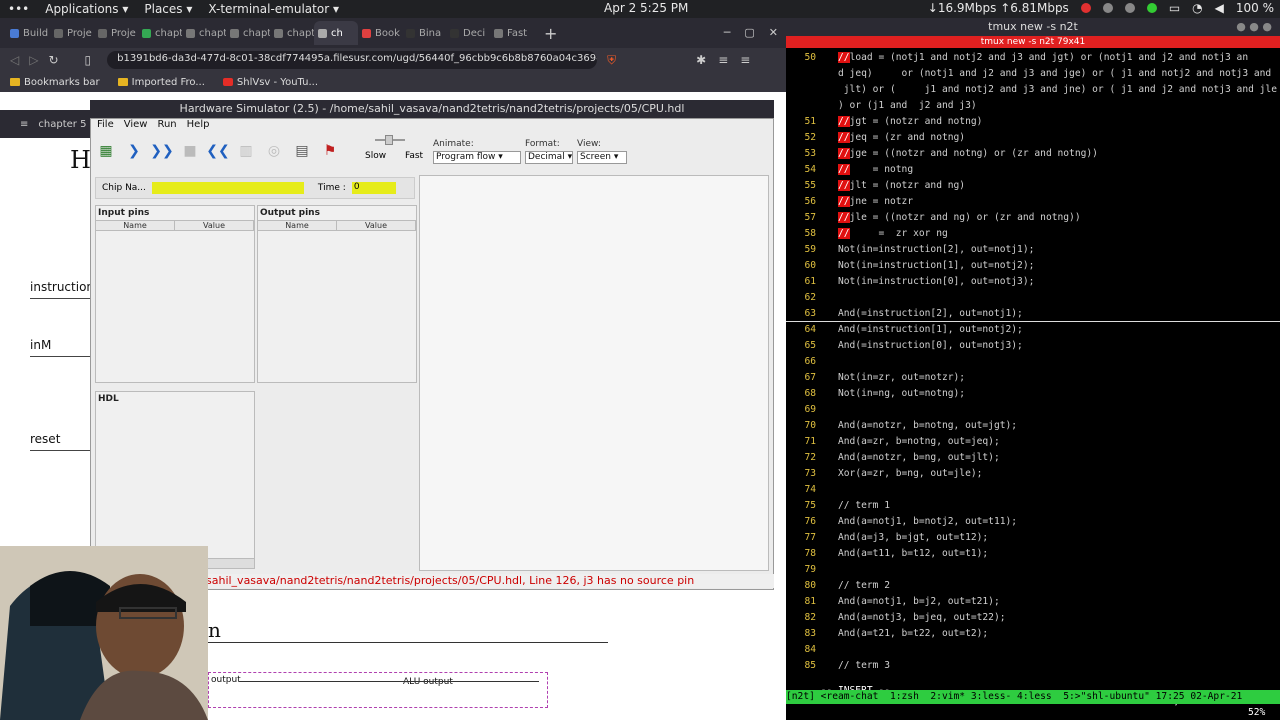 The height and width of the screenshot is (720, 1280). Describe the element at coordinates (723, 60) in the screenshot. I see `playlist-icon: ≡` at that location.